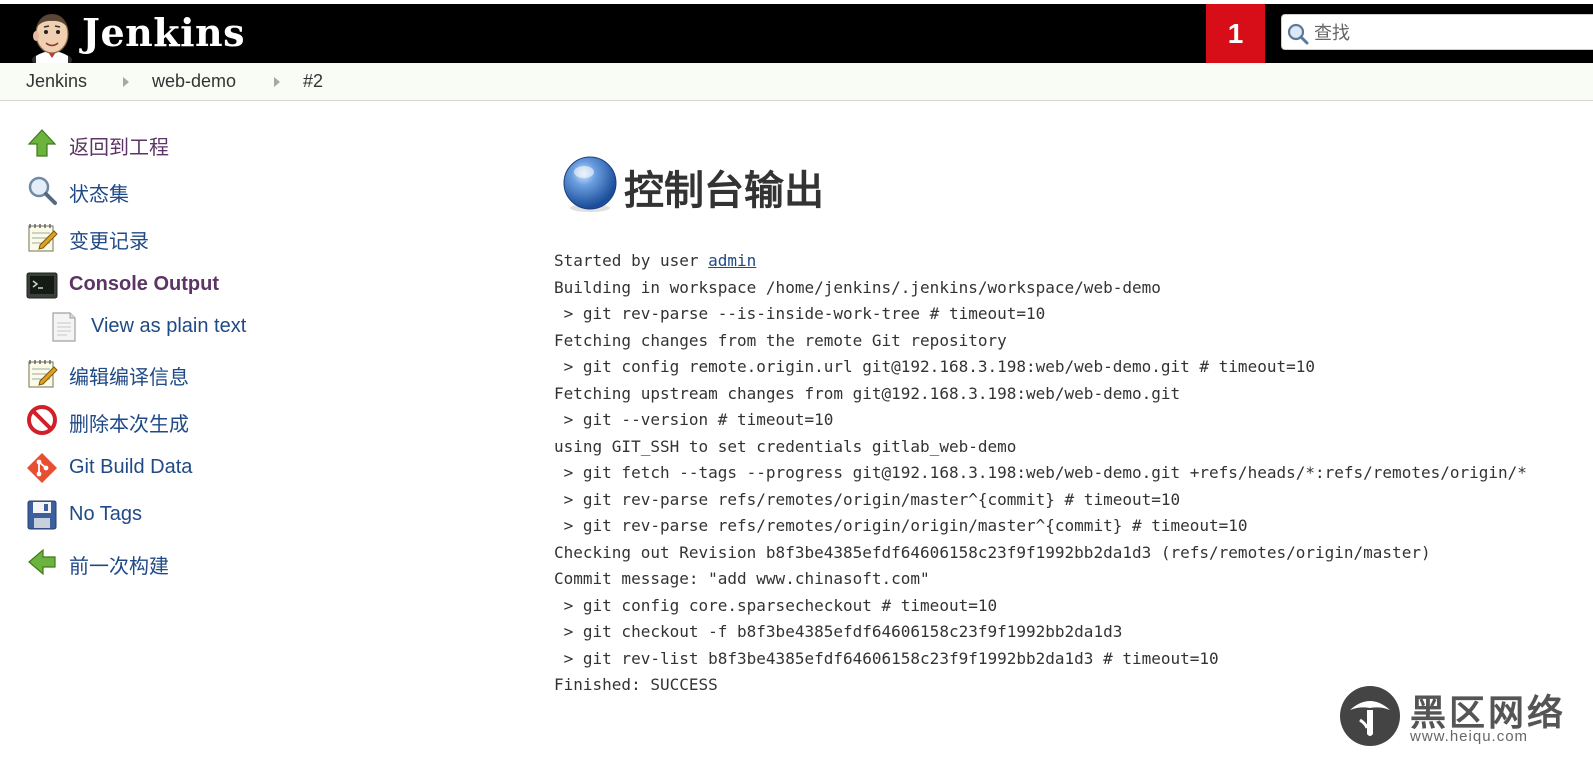 Image resolution: width=1593 pixels, height=762 pixels. What do you see at coordinates (694, 419) in the screenshot?
I see `console-line: > git --version # timeout=10` at bounding box center [694, 419].